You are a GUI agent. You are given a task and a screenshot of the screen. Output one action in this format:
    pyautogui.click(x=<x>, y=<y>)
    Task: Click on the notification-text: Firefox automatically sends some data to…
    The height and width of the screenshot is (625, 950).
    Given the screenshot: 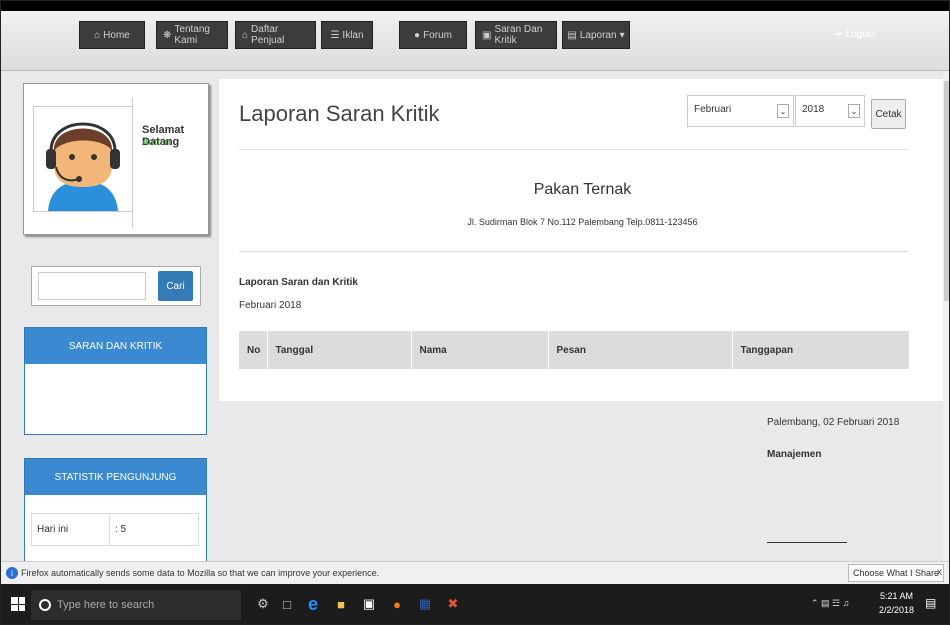 What is the action you would take?
    pyautogui.click(x=200, y=573)
    